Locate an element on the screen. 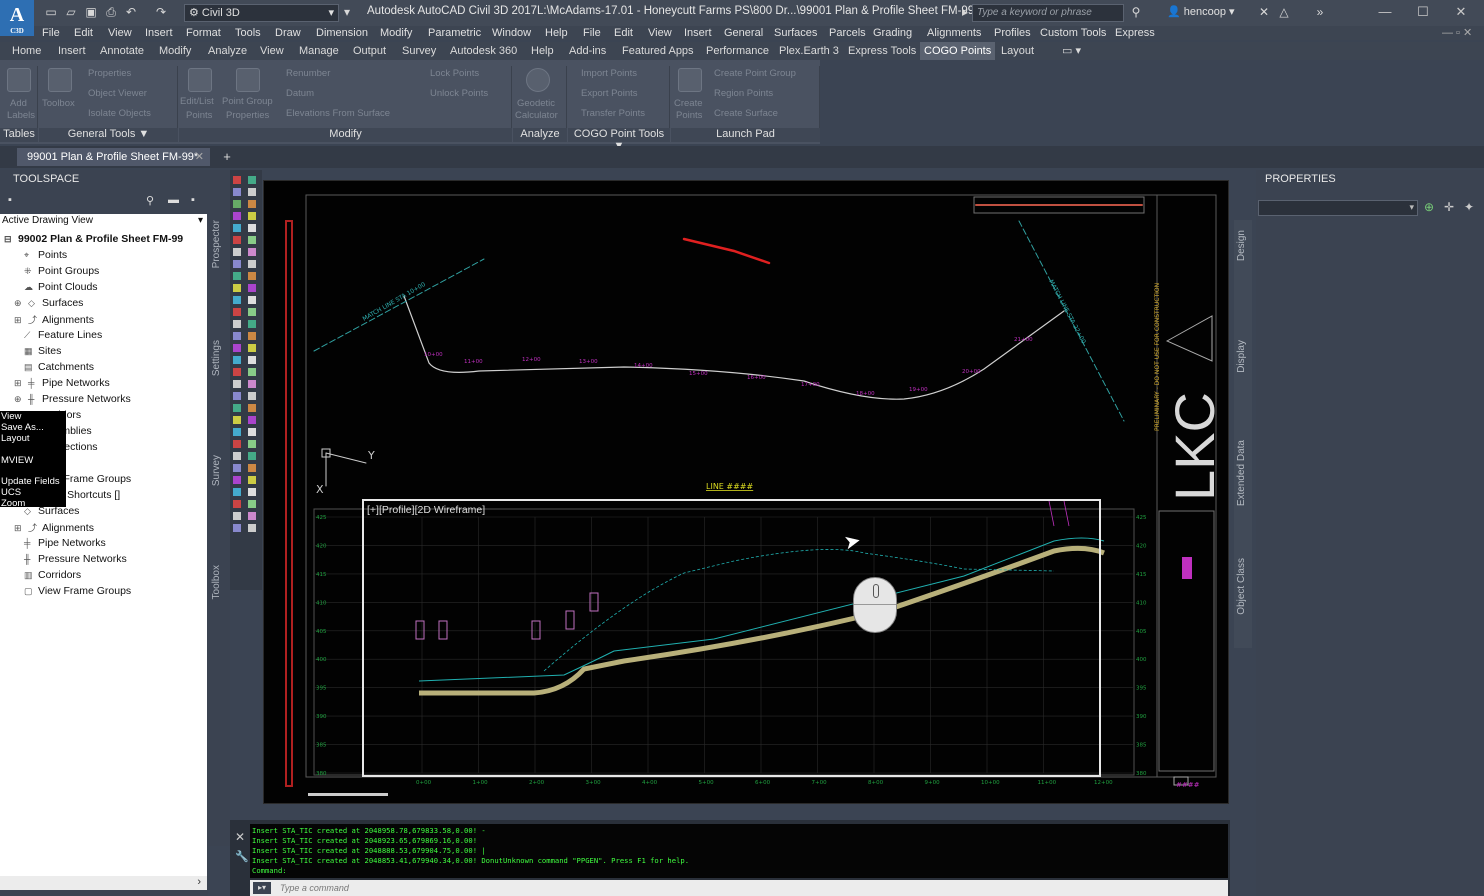 The image size is (1484, 896). menu-item: Grading is located at coordinates (892, 33).